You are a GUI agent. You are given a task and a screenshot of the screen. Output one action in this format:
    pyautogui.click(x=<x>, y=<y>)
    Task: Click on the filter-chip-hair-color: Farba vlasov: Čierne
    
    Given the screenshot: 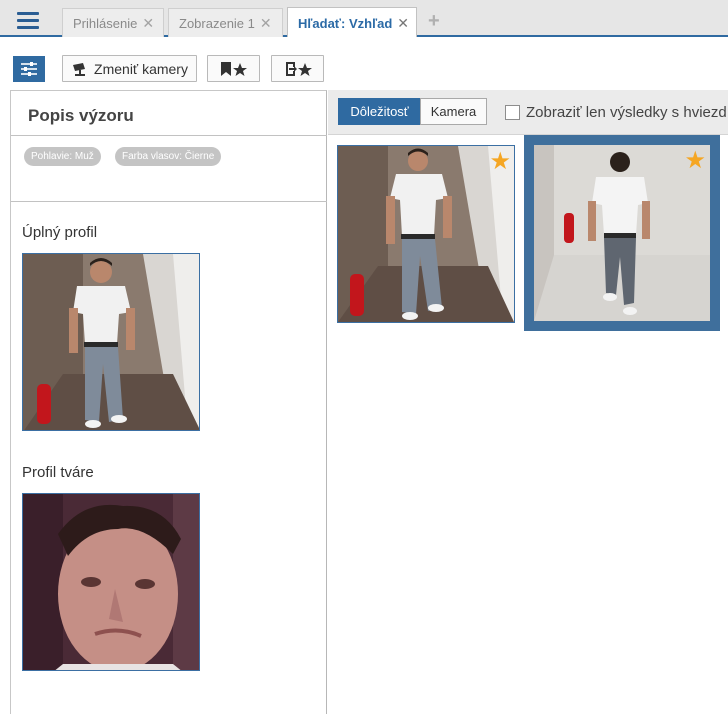 What is the action you would take?
    pyautogui.click(x=168, y=156)
    